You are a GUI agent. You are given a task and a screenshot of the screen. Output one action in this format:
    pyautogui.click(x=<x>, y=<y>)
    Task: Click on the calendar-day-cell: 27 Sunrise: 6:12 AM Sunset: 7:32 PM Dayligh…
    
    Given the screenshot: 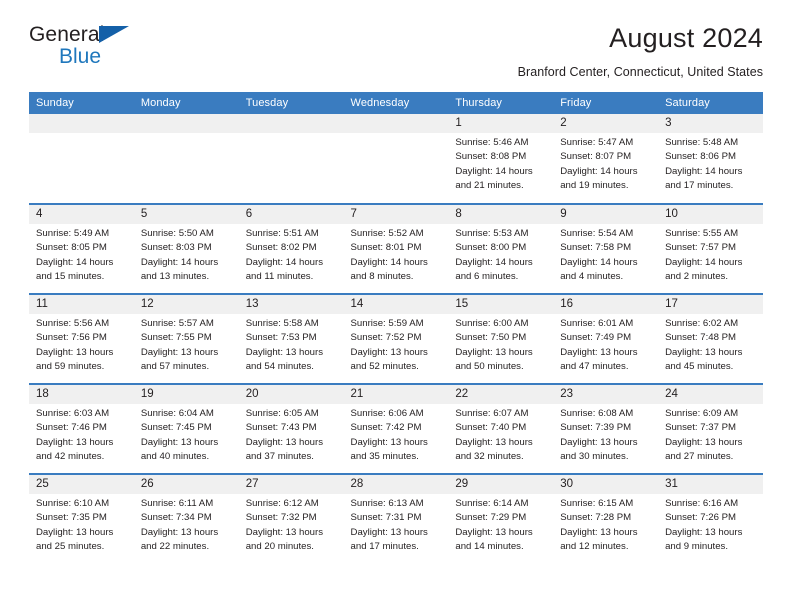 What is the action you would take?
    pyautogui.click(x=291, y=518)
    